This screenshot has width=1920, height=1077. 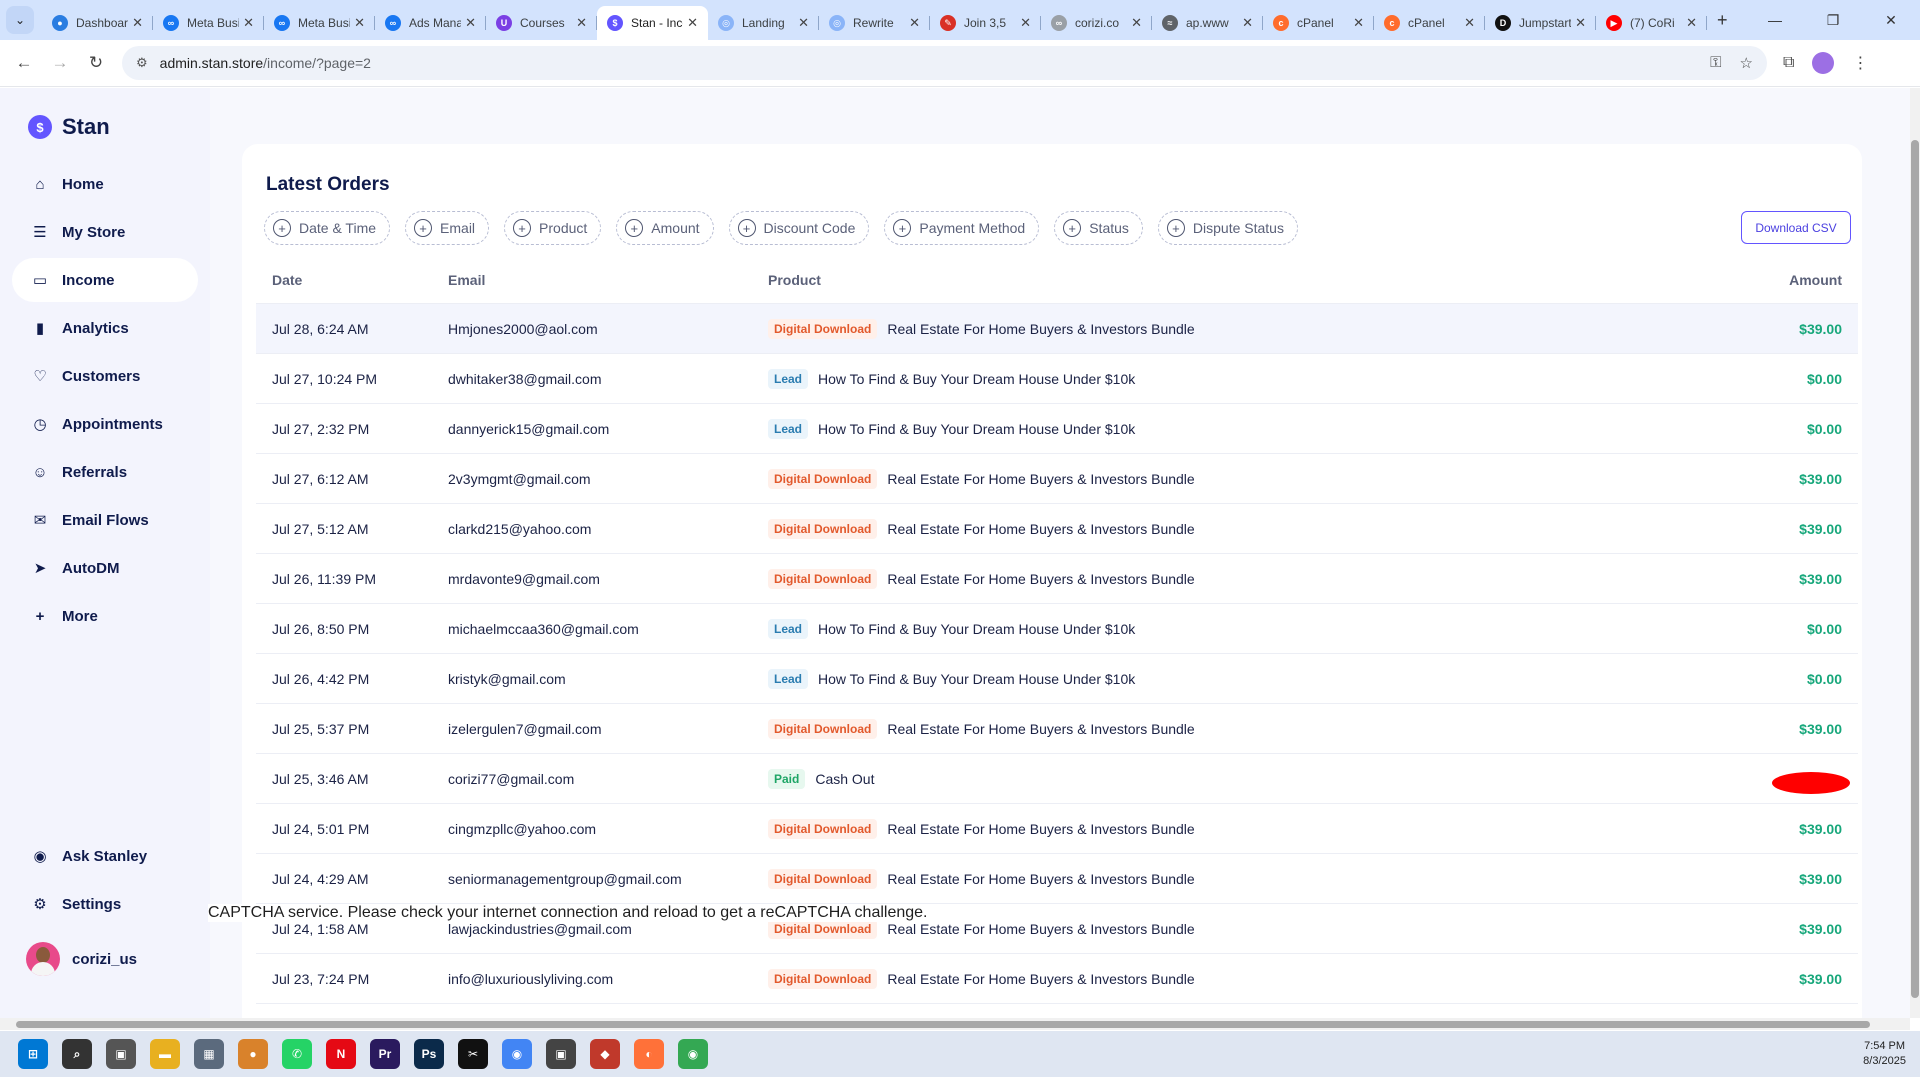 I want to click on site-info-icon: ⚙, so click(x=142, y=63).